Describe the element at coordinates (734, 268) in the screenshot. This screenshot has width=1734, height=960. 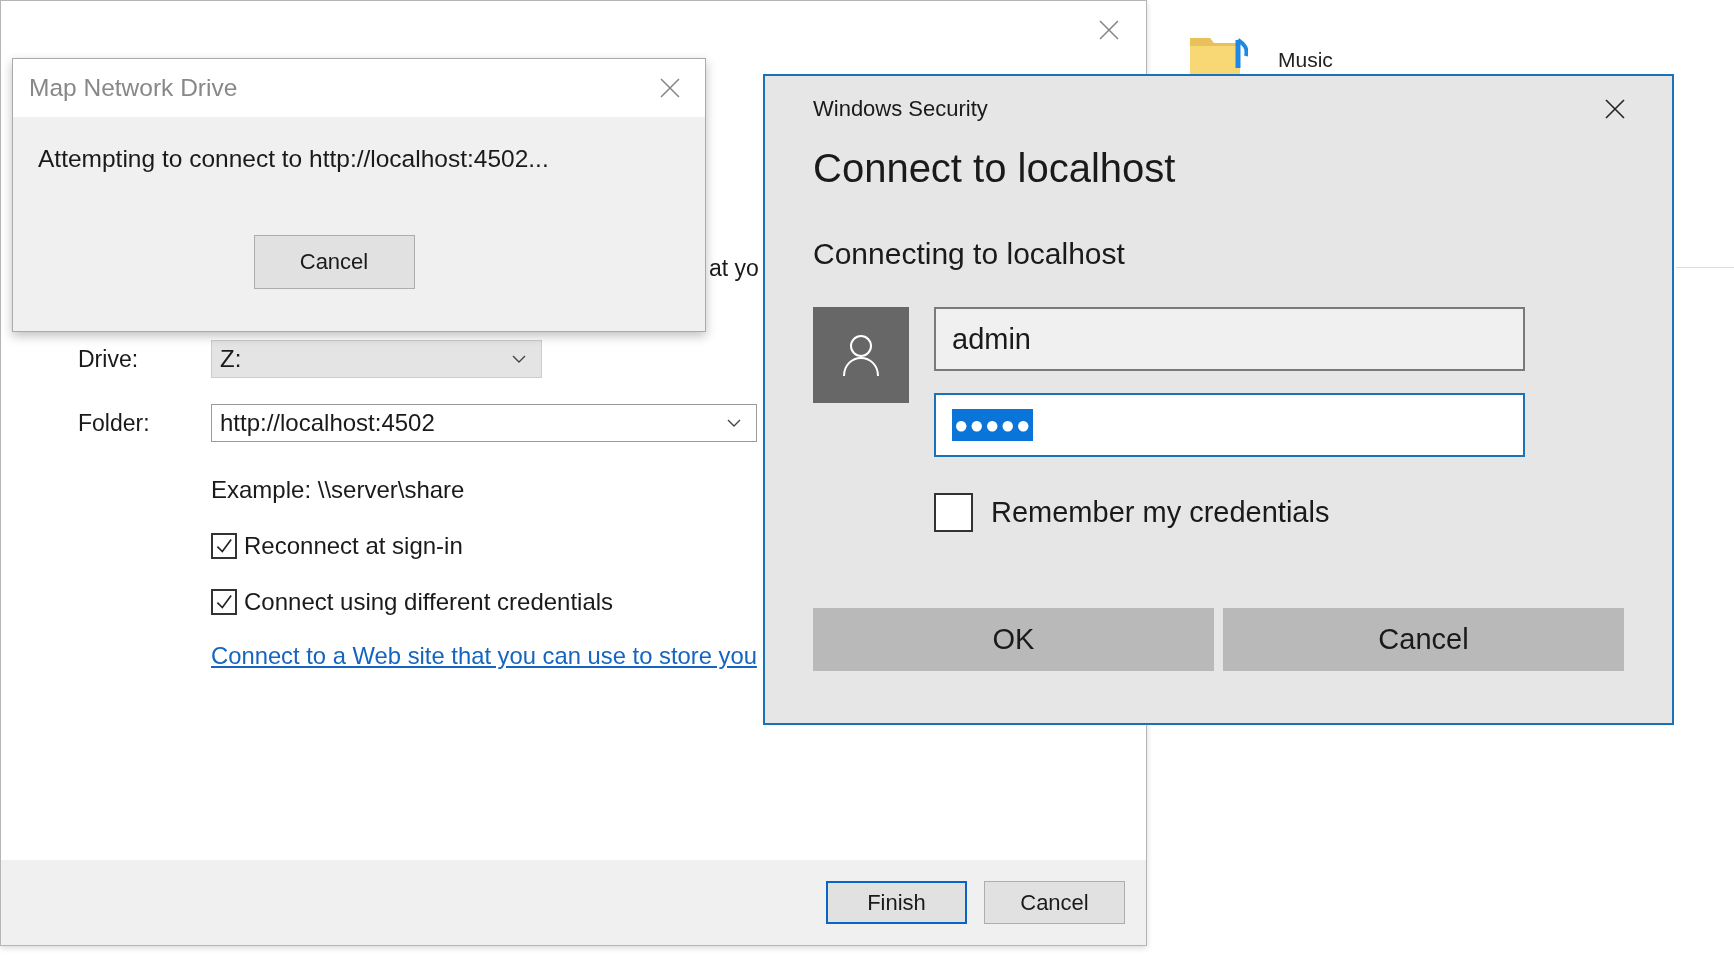
I see `description-text: at yo` at that location.